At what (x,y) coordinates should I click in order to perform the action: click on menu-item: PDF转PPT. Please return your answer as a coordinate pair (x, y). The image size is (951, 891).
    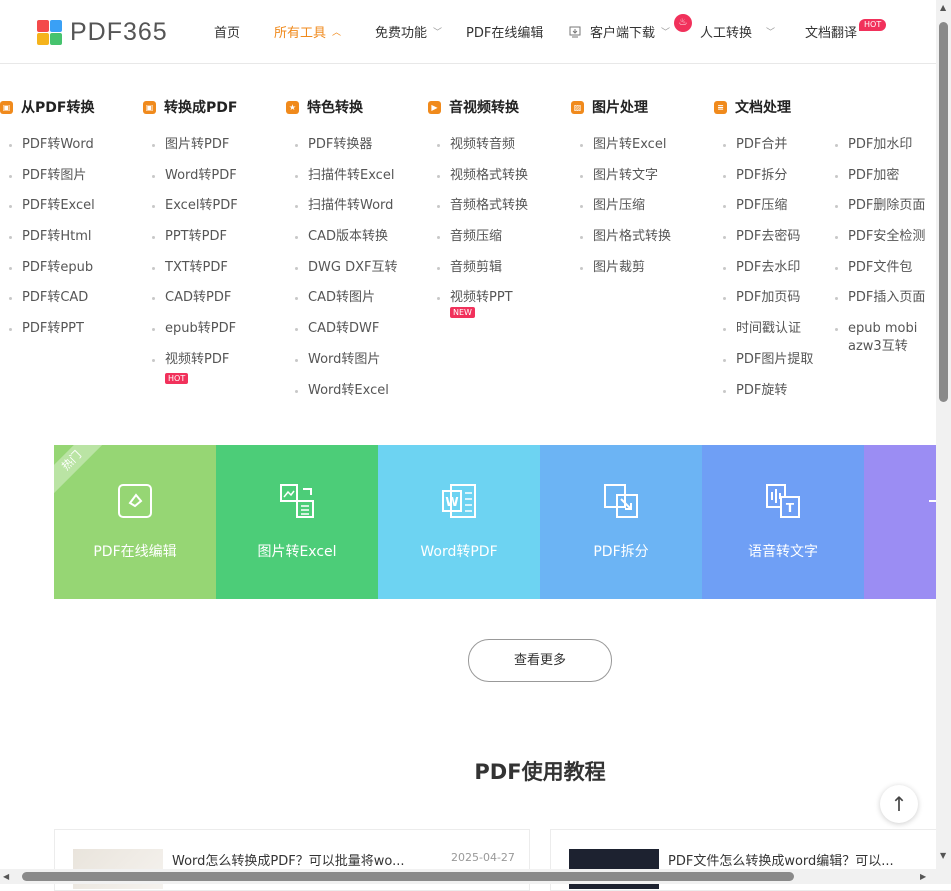
    Looking at the image, I should click on (52, 335).